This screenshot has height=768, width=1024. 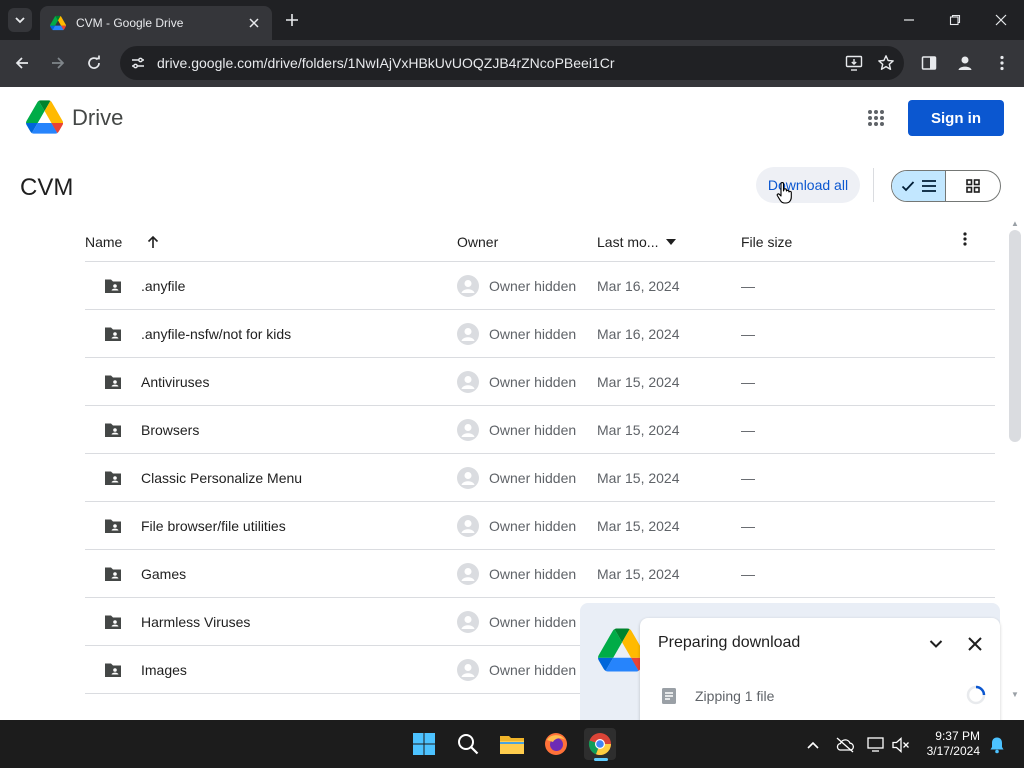 What do you see at coordinates (222, 478) in the screenshot?
I see `file-name: Classic Personalize Menu` at bounding box center [222, 478].